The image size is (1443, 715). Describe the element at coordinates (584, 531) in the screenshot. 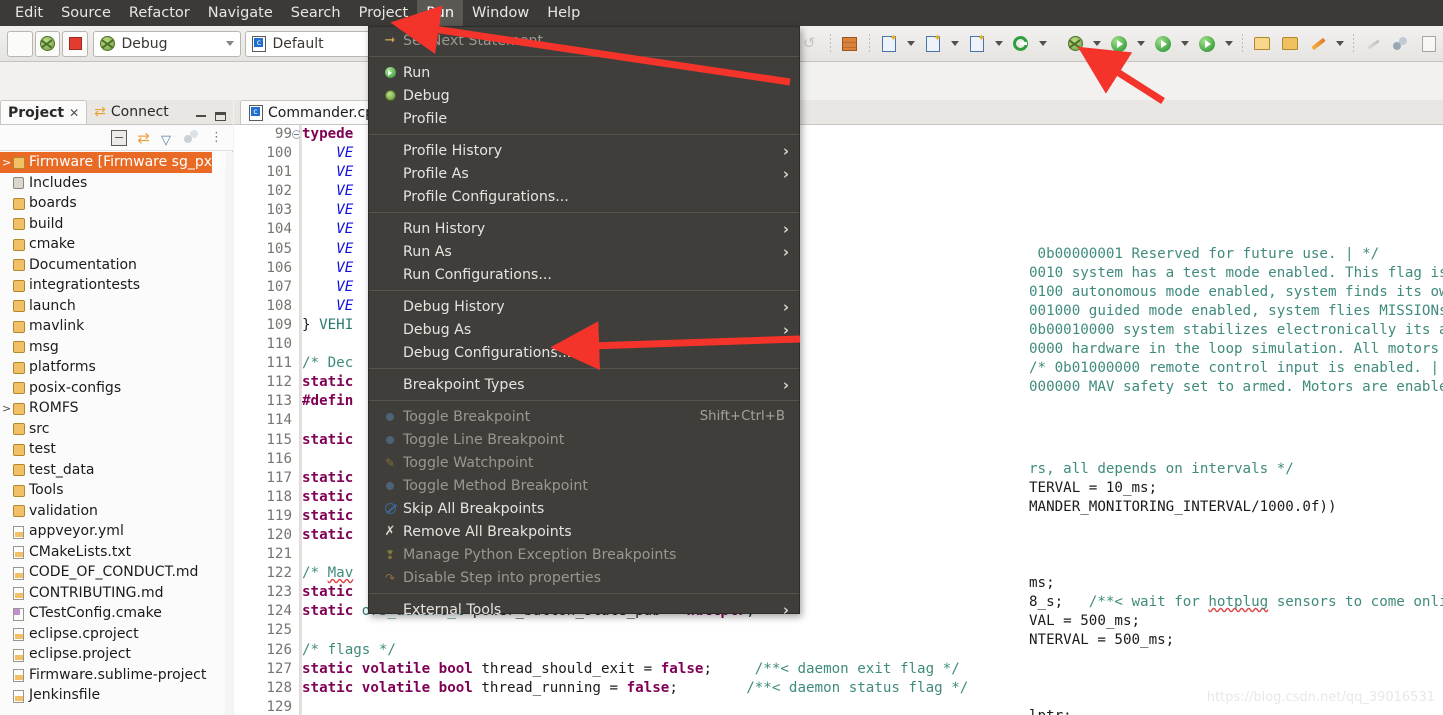

I see `run-menu-item-remove-all-breakpoints: ✗ Remove All Breakpoints` at that location.